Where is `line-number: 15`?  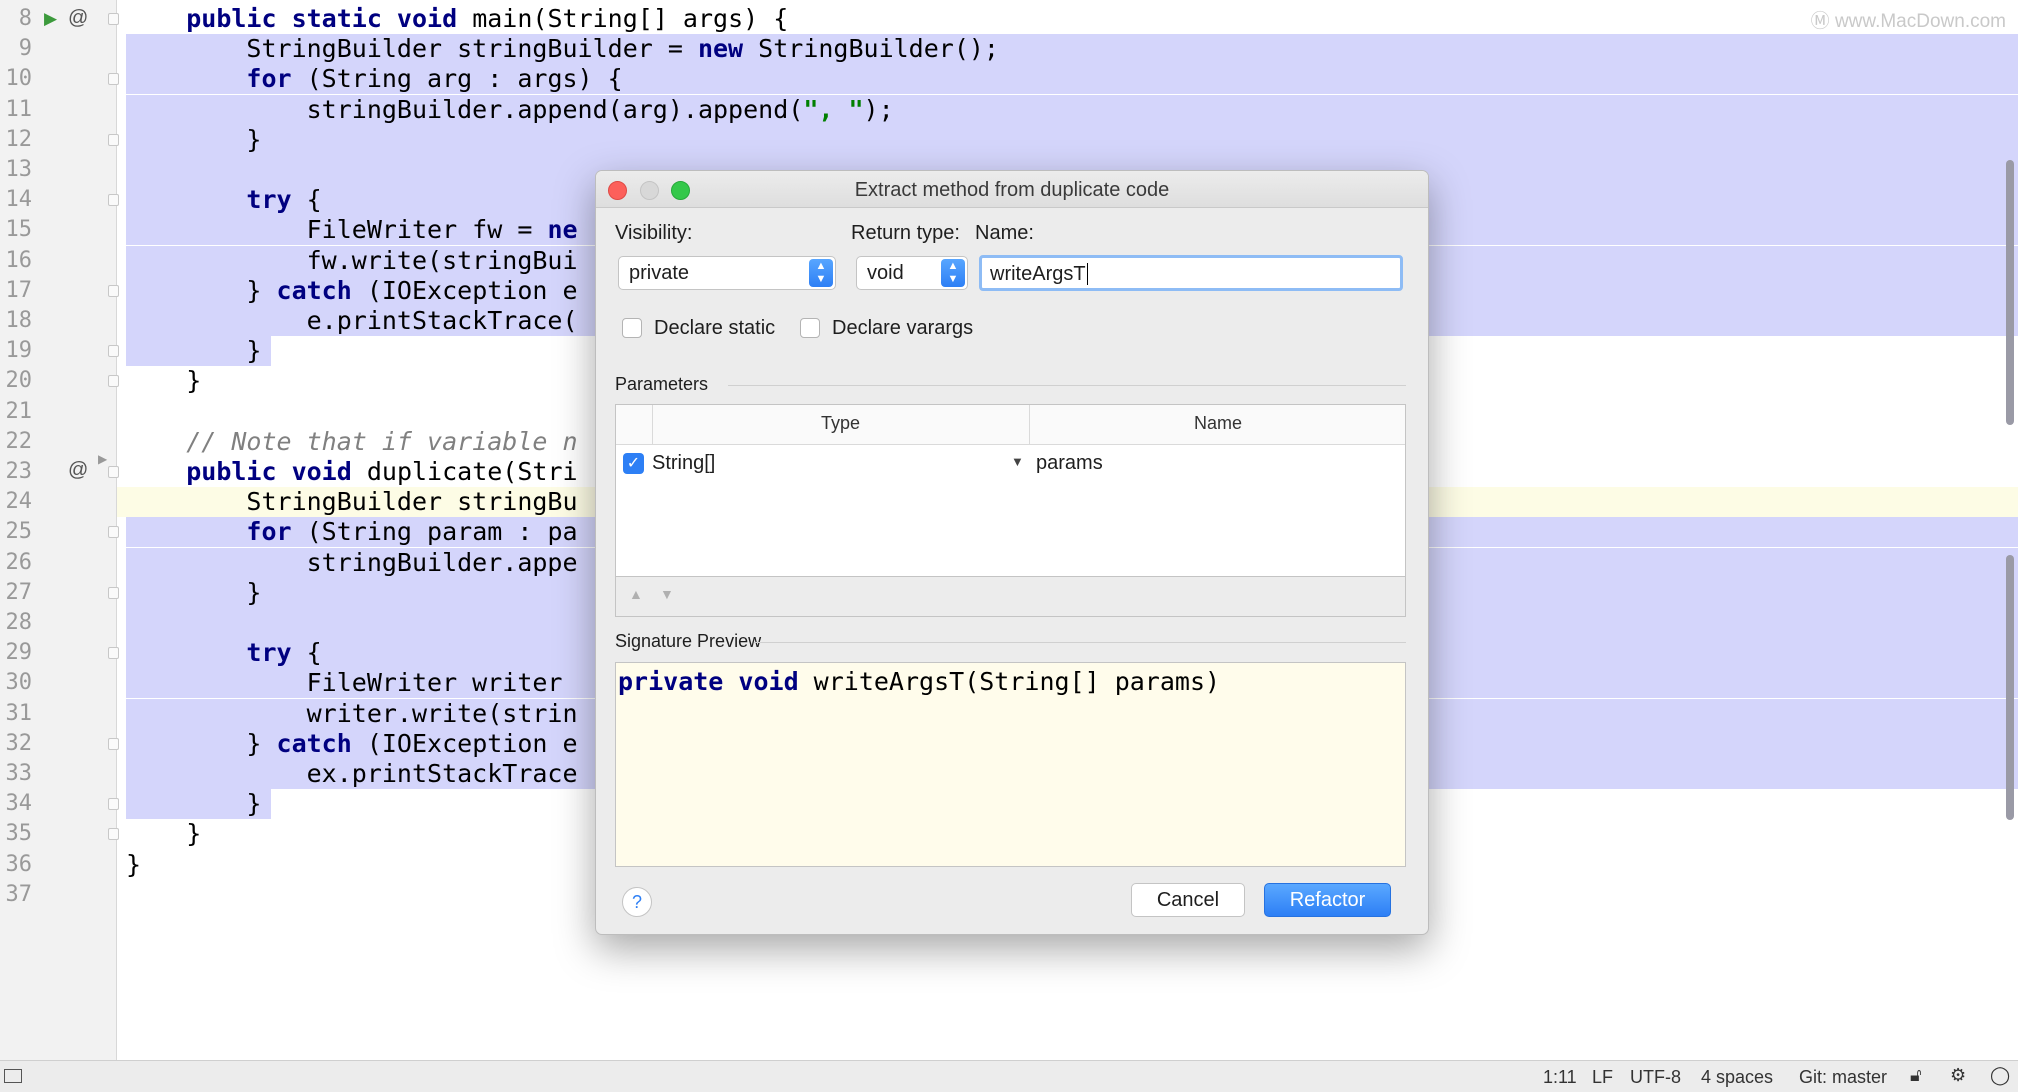
line-number: 15 is located at coordinates (19, 230).